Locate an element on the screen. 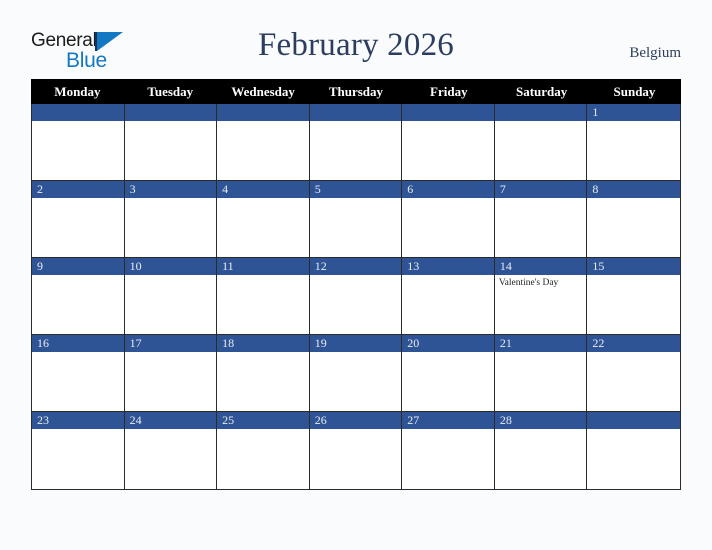 The width and height of the screenshot is (712, 550). day-number: 18 is located at coordinates (228, 343).